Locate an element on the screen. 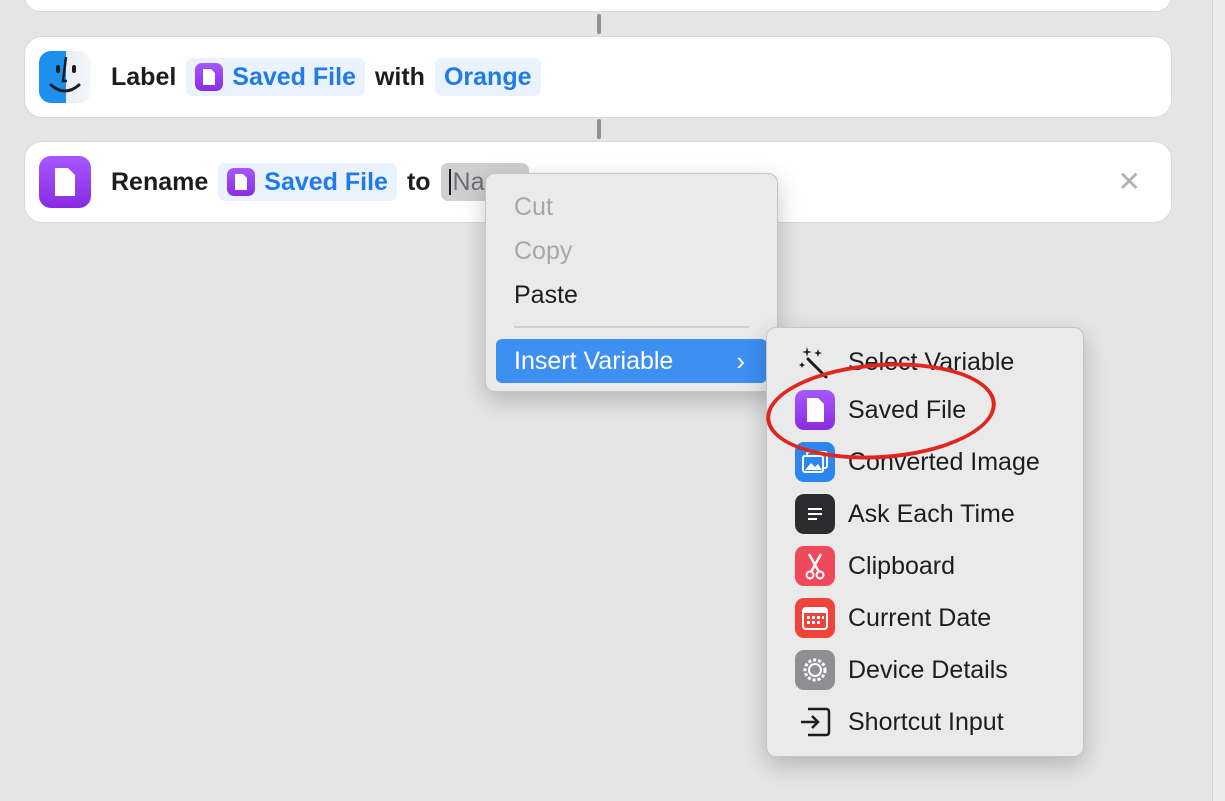 This screenshot has height=801, width=1225. context-menu: Cut Copy Paste Insert Variable › is located at coordinates (631, 282).